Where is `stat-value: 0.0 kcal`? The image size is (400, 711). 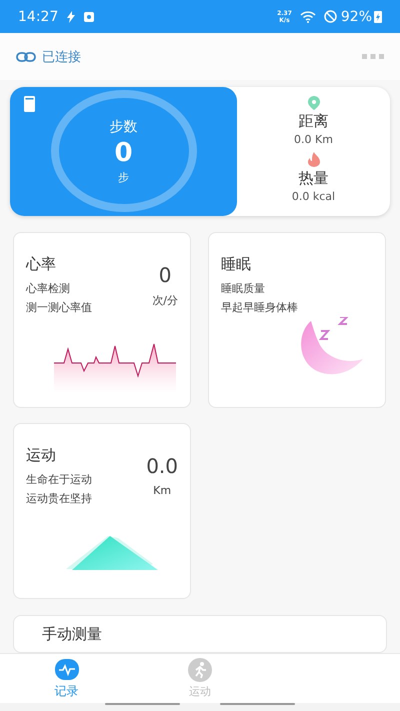 stat-value: 0.0 kcal is located at coordinates (314, 196).